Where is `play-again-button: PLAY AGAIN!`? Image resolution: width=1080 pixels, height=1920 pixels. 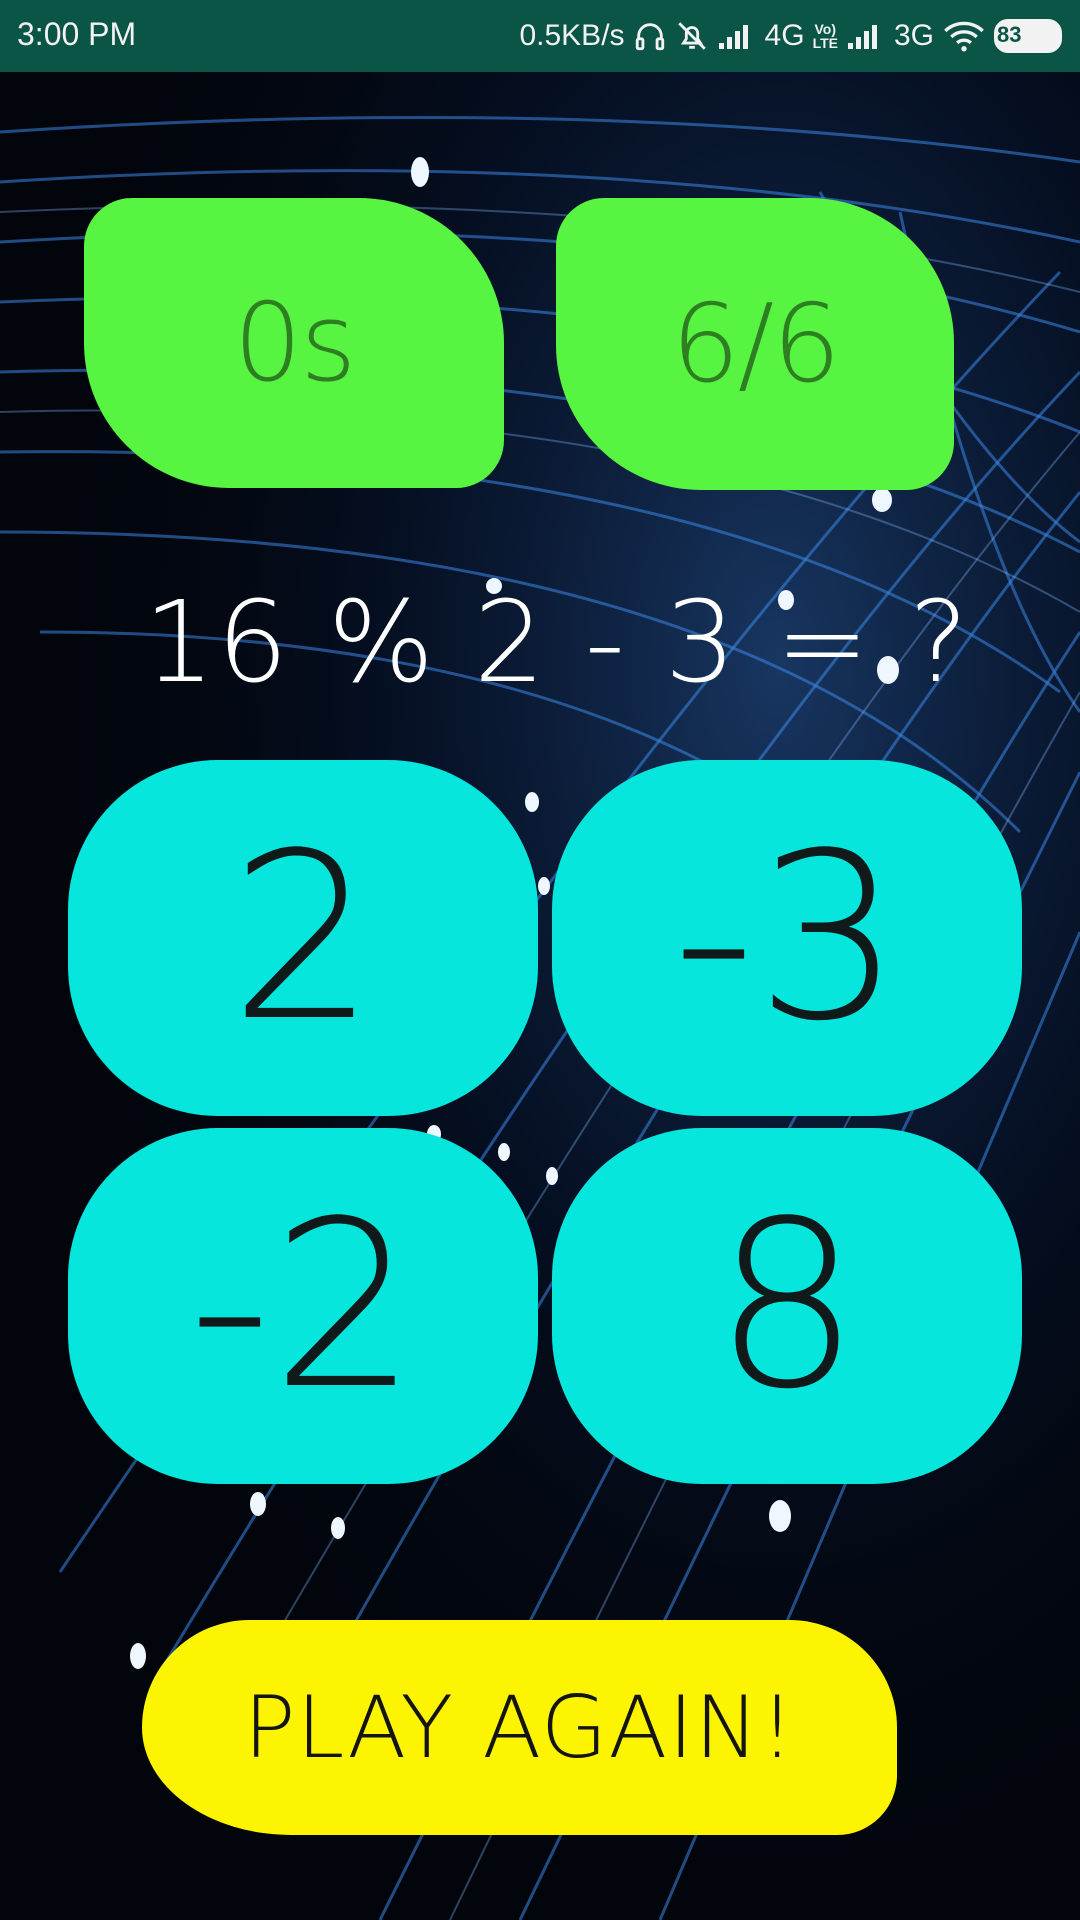 play-again-button: PLAY AGAIN! is located at coordinates (519, 1727).